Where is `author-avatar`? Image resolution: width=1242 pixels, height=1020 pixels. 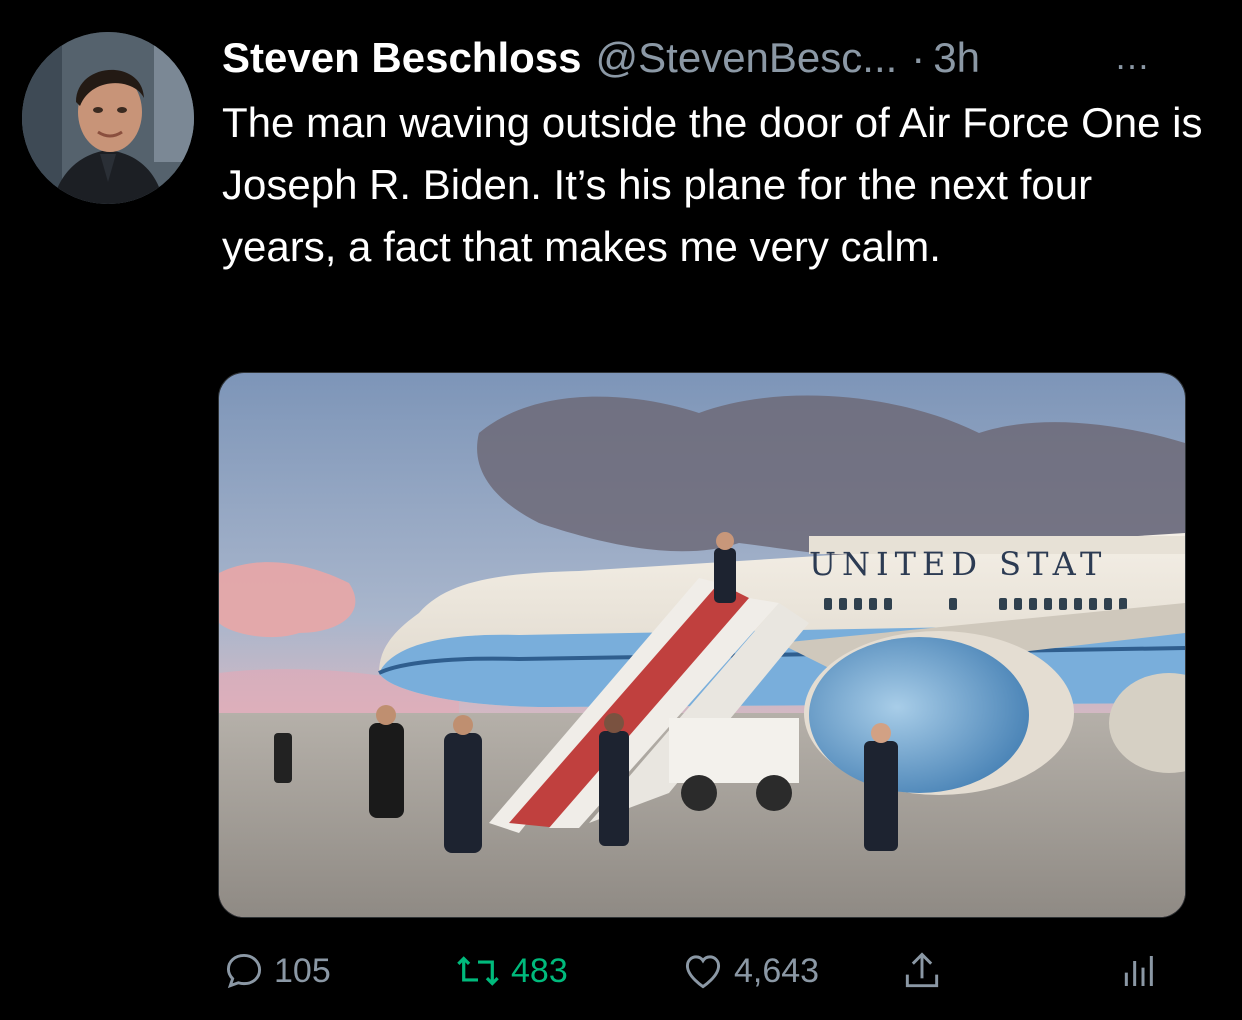 author-avatar is located at coordinates (108, 118).